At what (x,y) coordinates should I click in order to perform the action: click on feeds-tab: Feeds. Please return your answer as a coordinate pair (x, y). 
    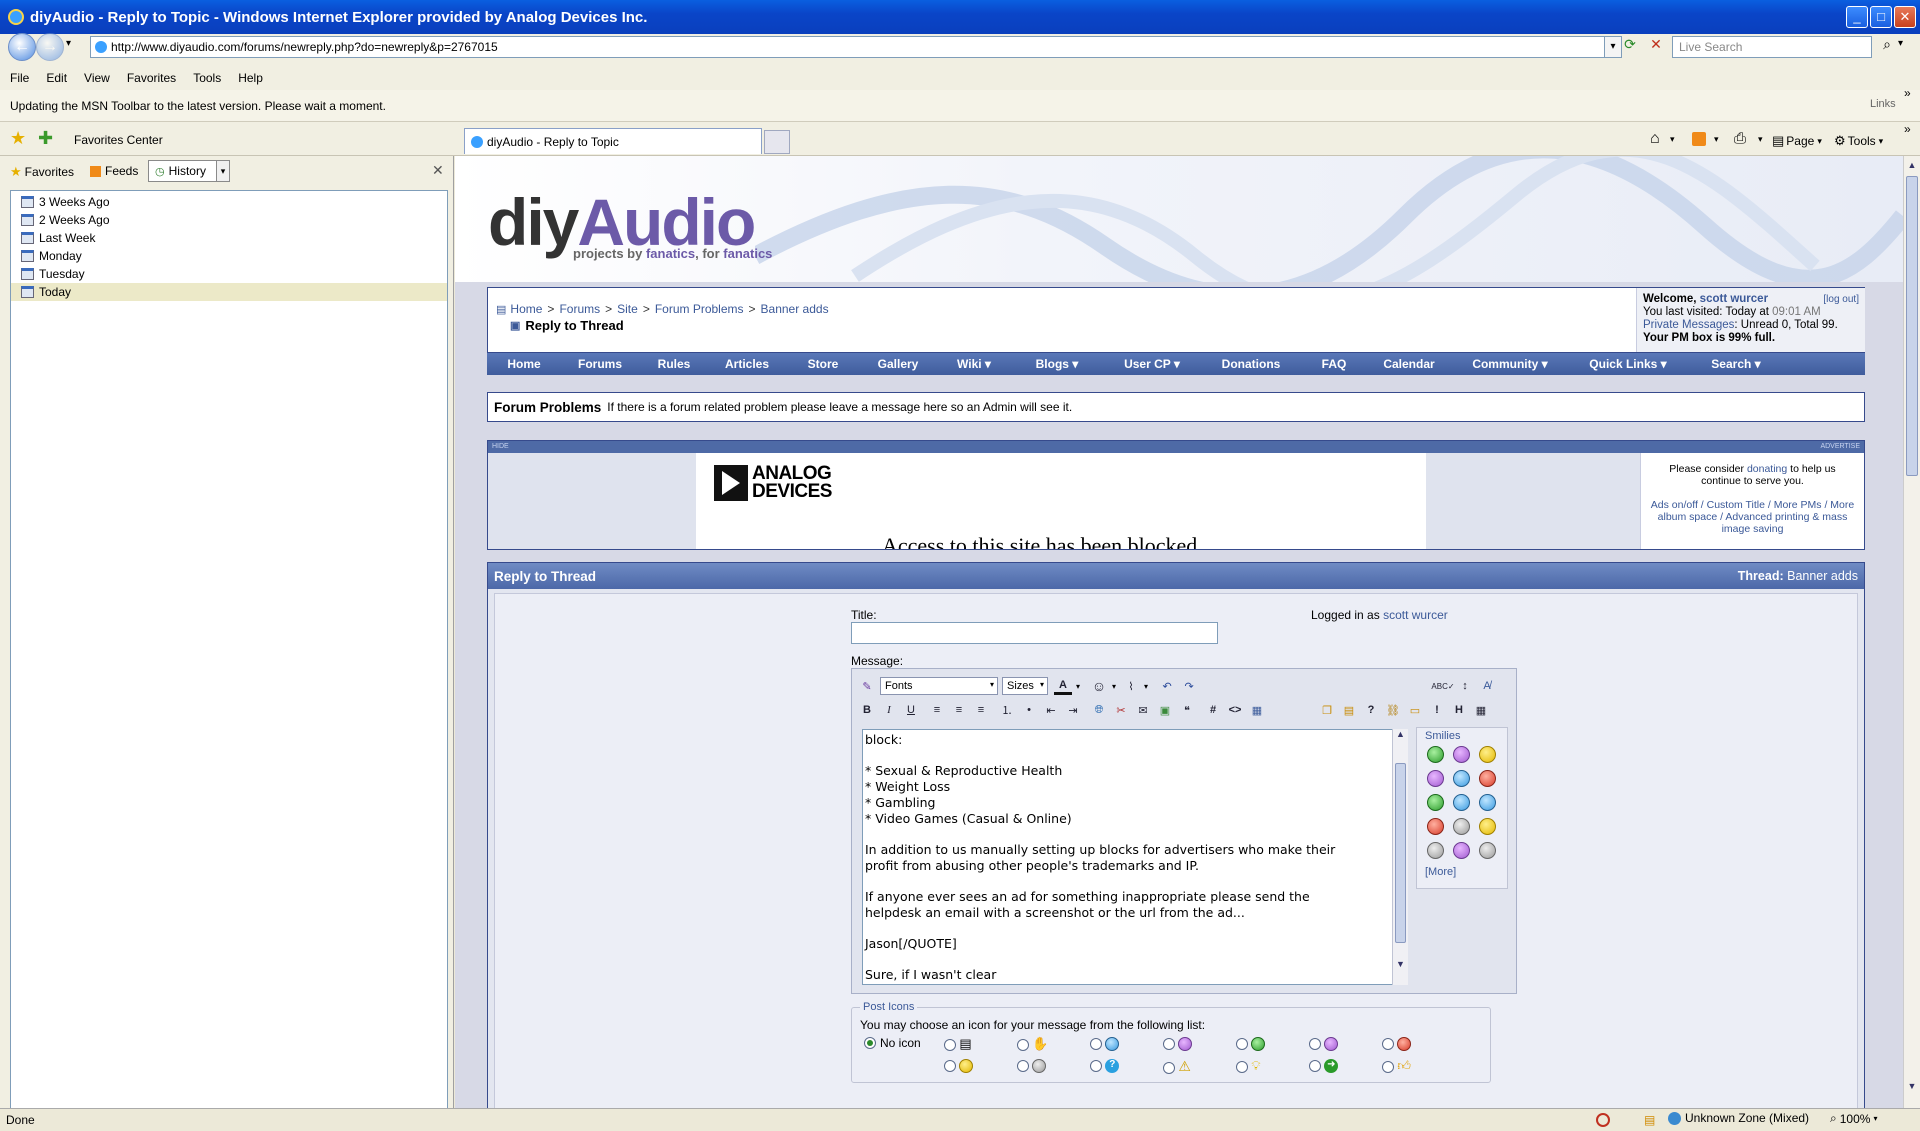
    Looking at the image, I should click on (114, 171).